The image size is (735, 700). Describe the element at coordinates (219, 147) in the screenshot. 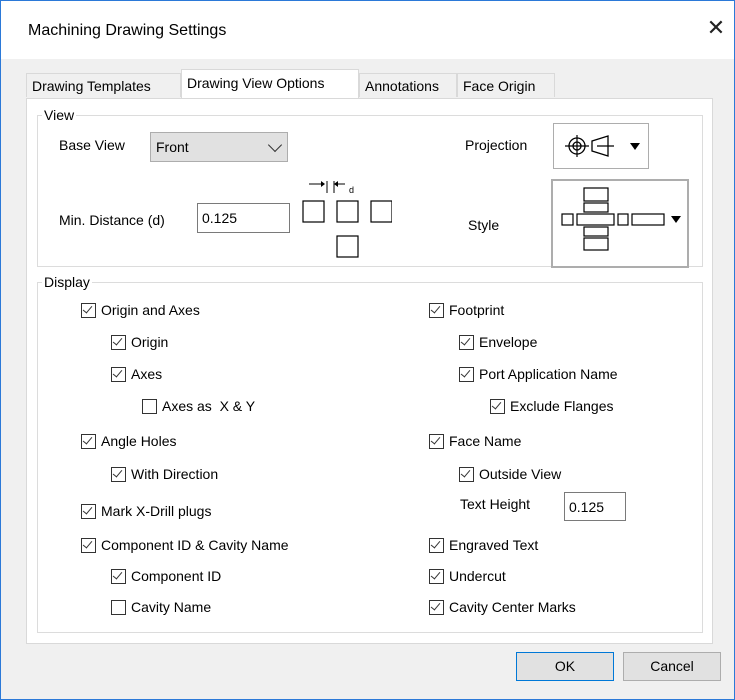

I see `base-view-dropdown: Front` at that location.